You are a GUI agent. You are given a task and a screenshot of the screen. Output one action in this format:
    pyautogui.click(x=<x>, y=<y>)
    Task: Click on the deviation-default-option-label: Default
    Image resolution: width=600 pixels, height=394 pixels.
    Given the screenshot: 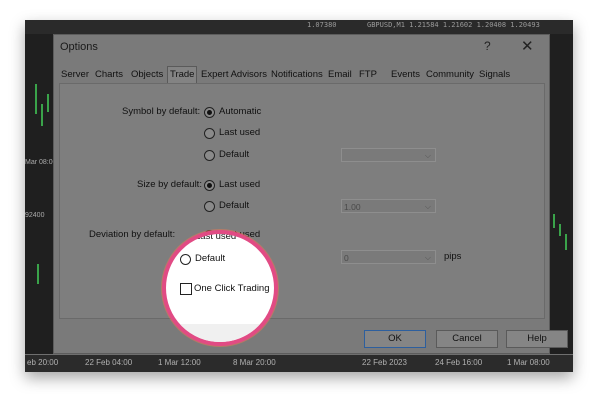 What is the action you would take?
    pyautogui.click(x=210, y=258)
    